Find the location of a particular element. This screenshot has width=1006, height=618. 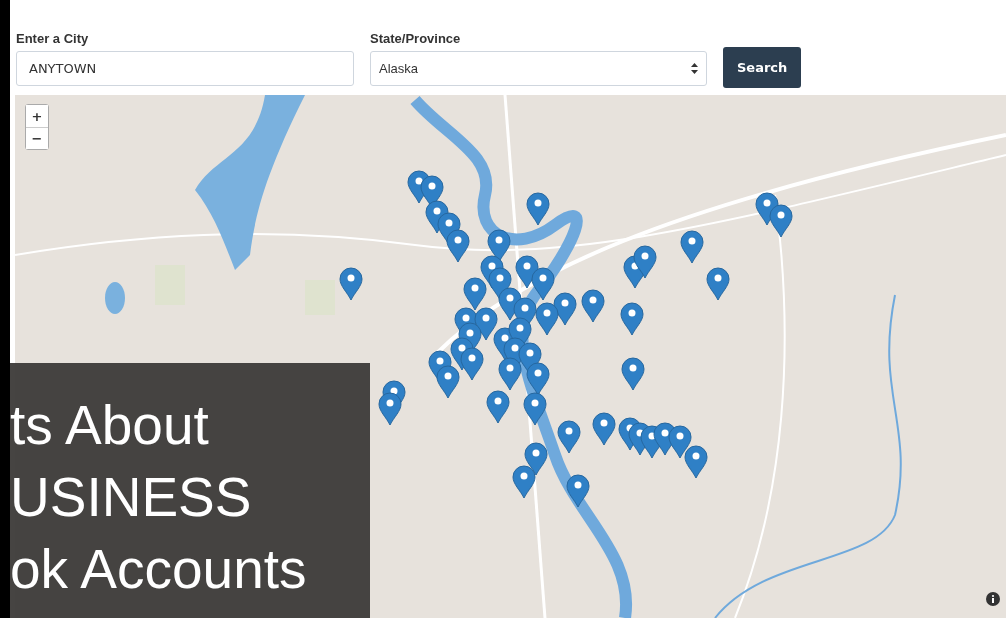

state-select: Alaska is located at coordinates (538, 68).